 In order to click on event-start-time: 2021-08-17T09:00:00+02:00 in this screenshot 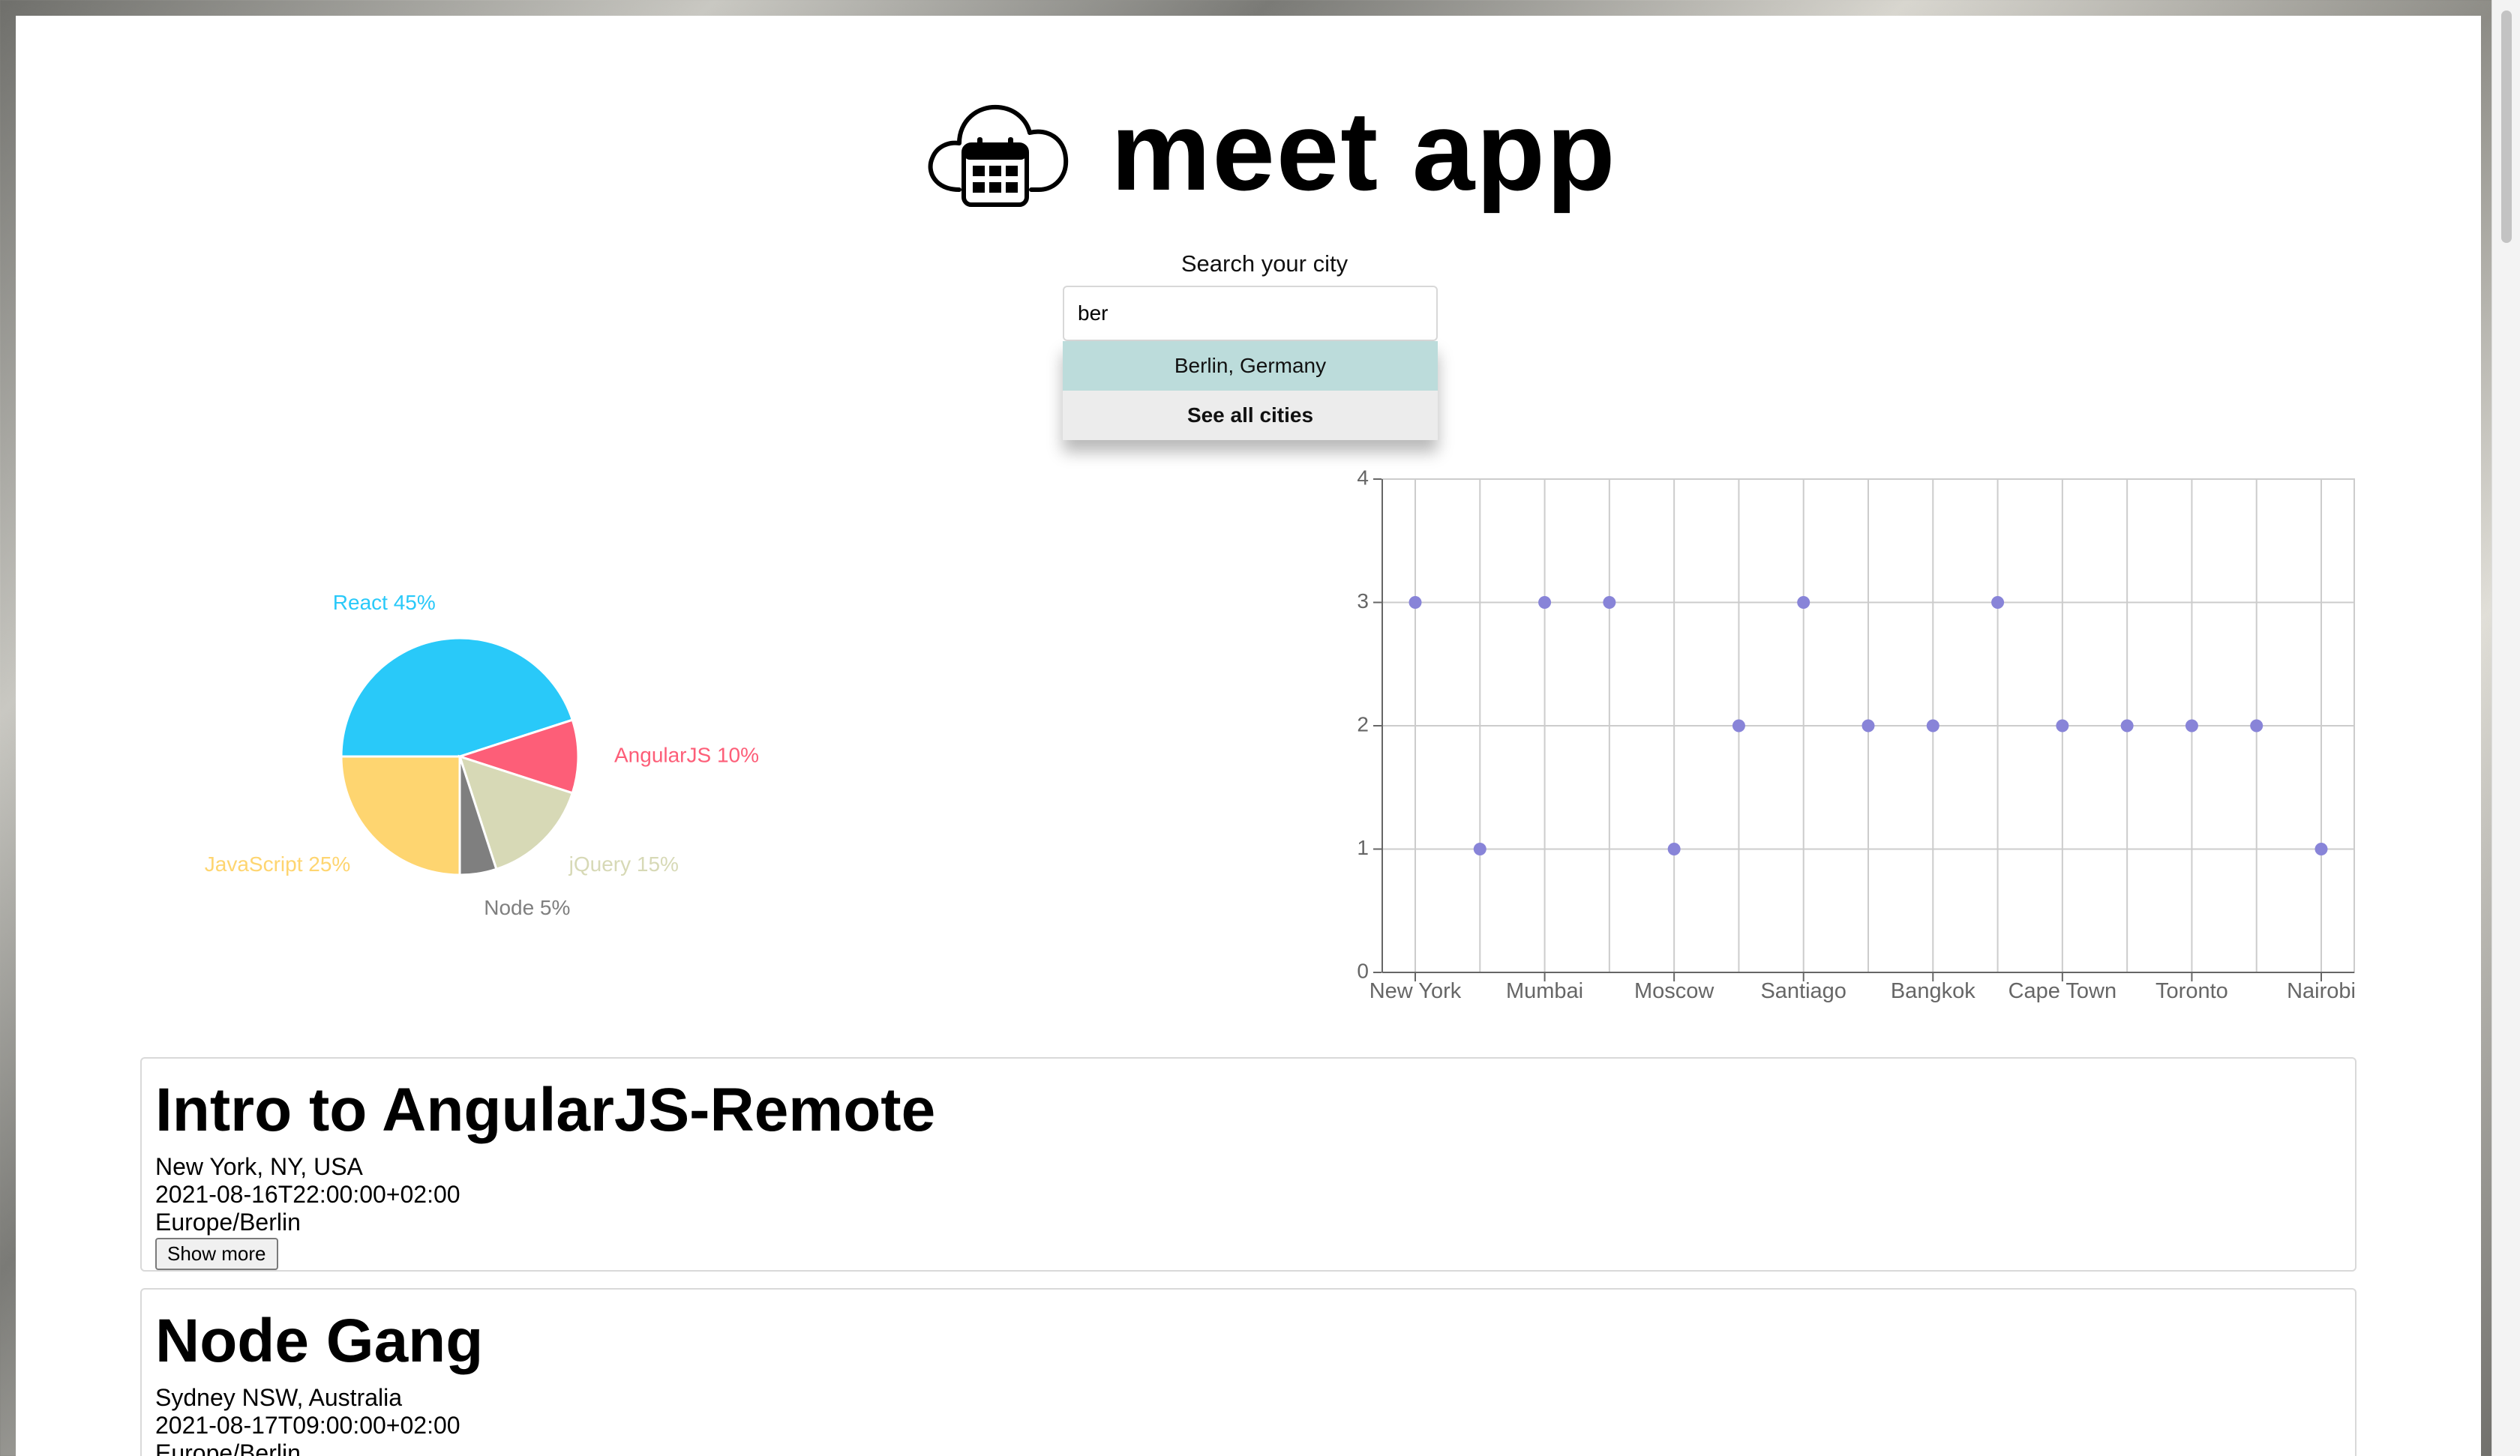, I will do `click(307, 1425)`.